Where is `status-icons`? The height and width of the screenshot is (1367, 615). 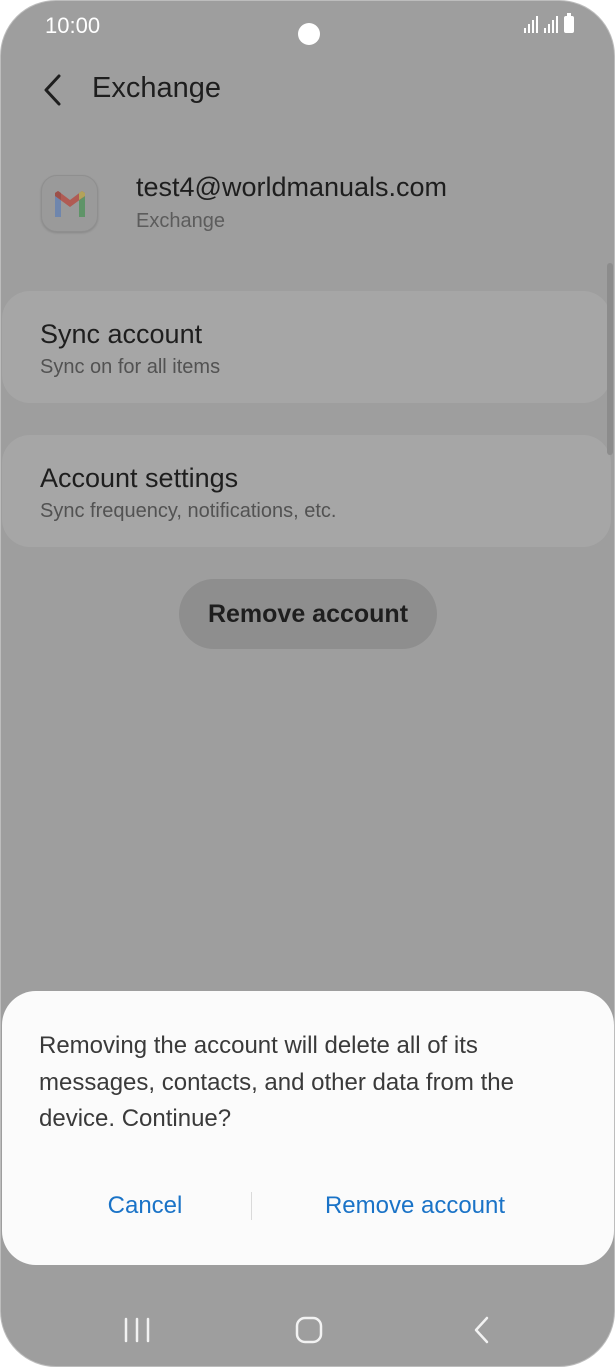
status-icons is located at coordinates (549, 23).